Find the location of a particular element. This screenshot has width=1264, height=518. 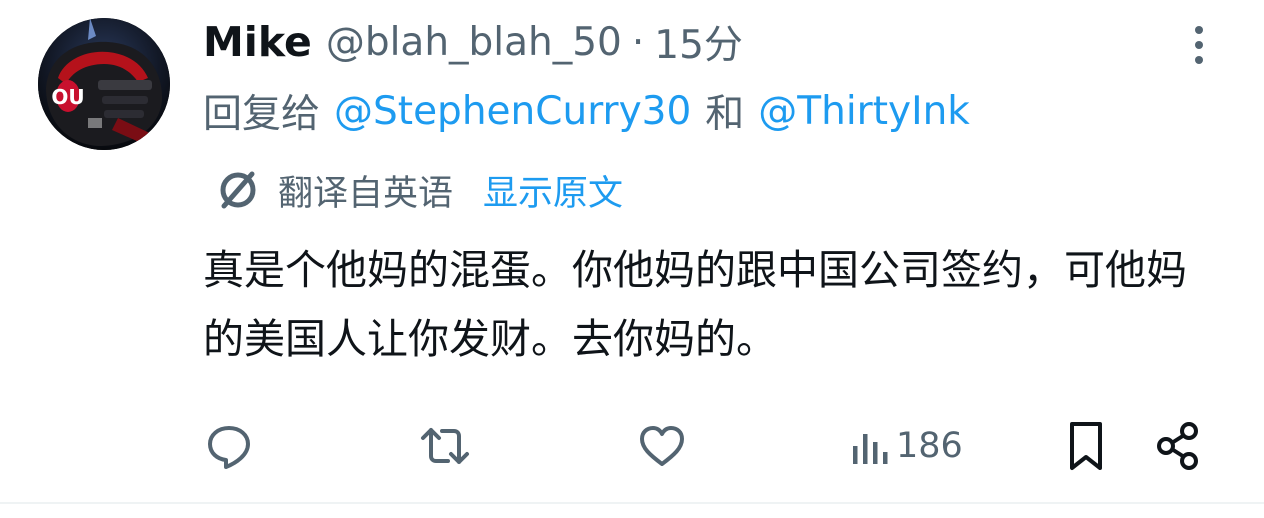

reply-icon is located at coordinates (229, 447).